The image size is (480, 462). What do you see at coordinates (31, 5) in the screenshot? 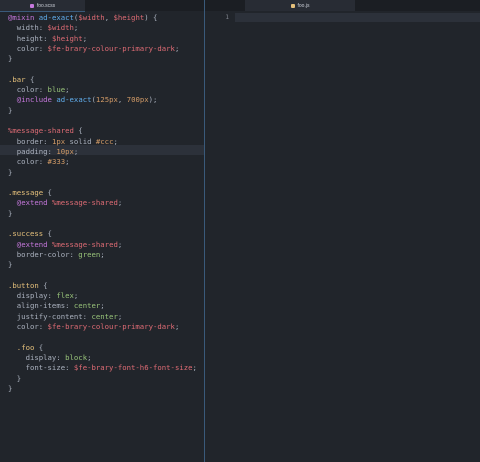
I see `sass-file-icon` at bounding box center [31, 5].